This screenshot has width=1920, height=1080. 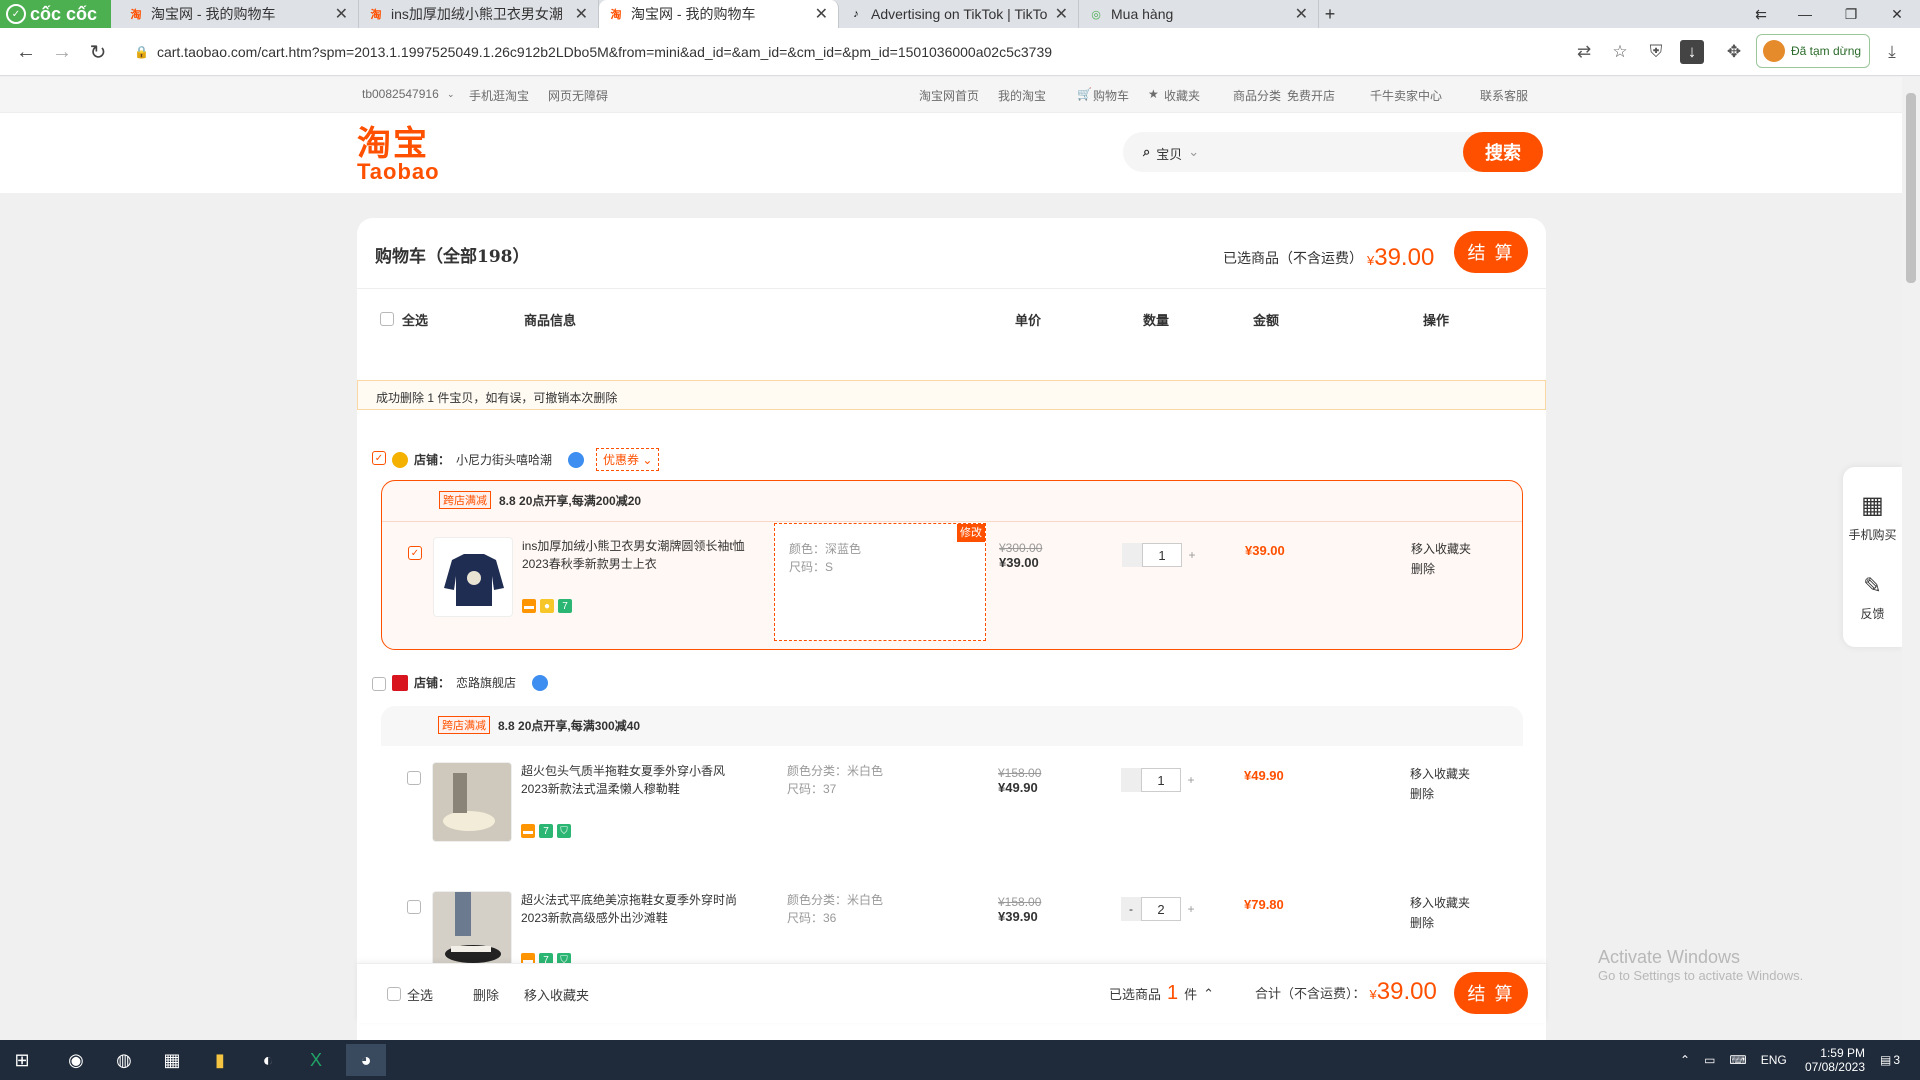 I want to click on product-title: 超火包头气质半拖鞋女夏季外穿小香风2023新款法式温柔懒人穆勒鞋, so click(x=636, y=780).